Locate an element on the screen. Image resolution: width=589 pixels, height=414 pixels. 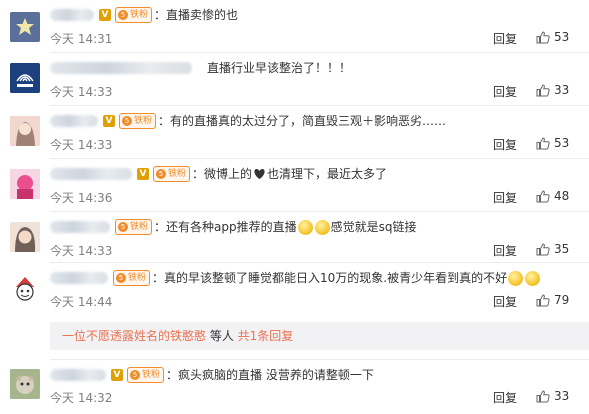
comment-text-continued: 也清理下，最近太多了 is located at coordinates (327, 174).